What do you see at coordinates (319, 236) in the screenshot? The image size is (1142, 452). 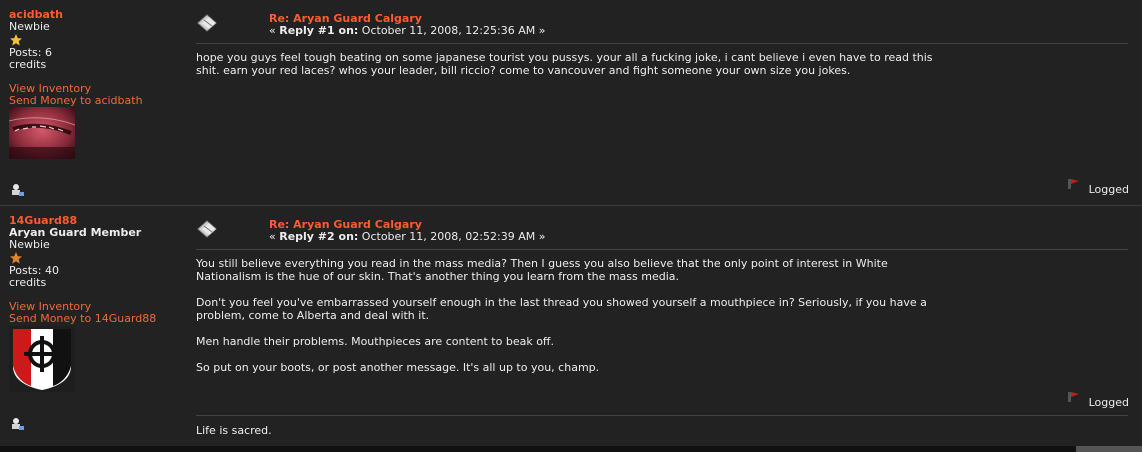 I see `reply-label: Reply #2 on:` at bounding box center [319, 236].